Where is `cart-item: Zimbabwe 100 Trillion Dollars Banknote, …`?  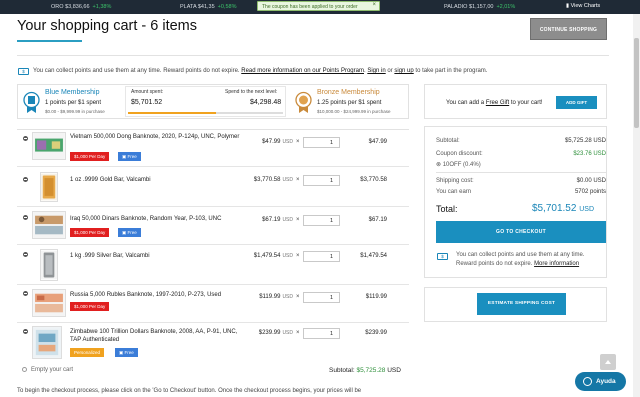
cart-item: Zimbabwe 100 Trillion Dollars Banknote, … is located at coordinates (213, 343).